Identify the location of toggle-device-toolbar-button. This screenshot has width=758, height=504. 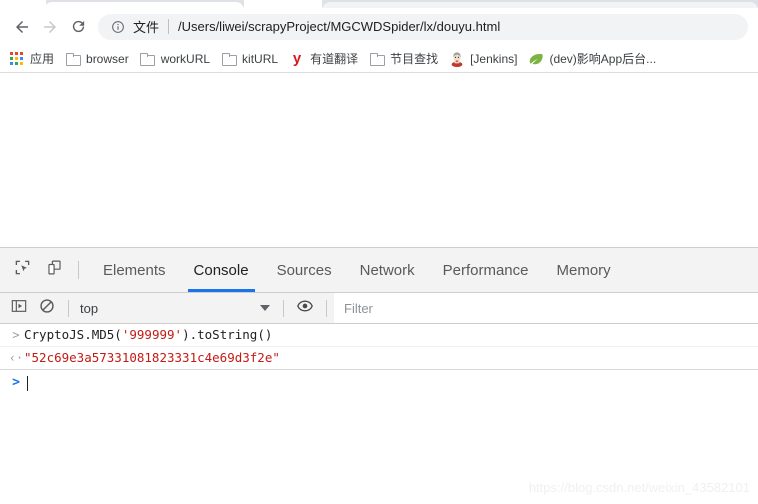
(54, 270).